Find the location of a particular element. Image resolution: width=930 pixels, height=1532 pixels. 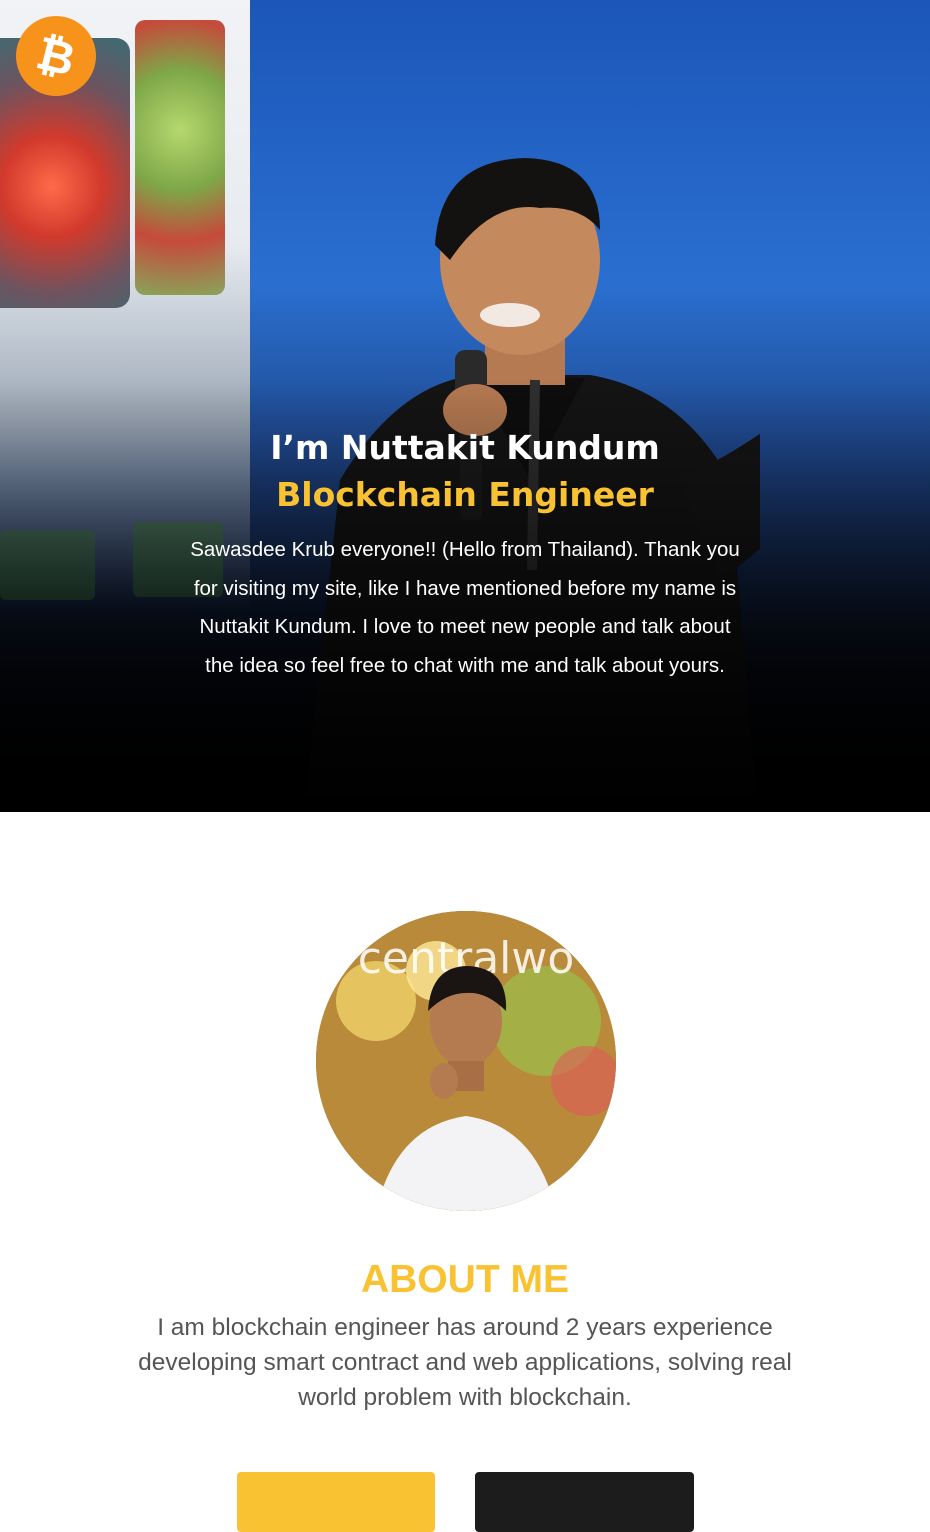

bitcoin-icon: ₿ is located at coordinates (56, 56).